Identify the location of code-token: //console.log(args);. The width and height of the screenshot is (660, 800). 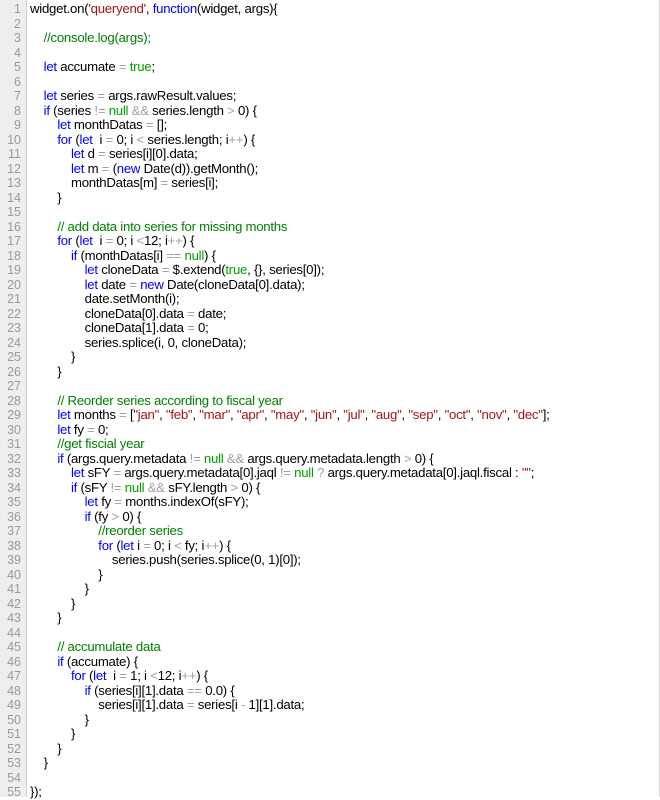
(97, 37).